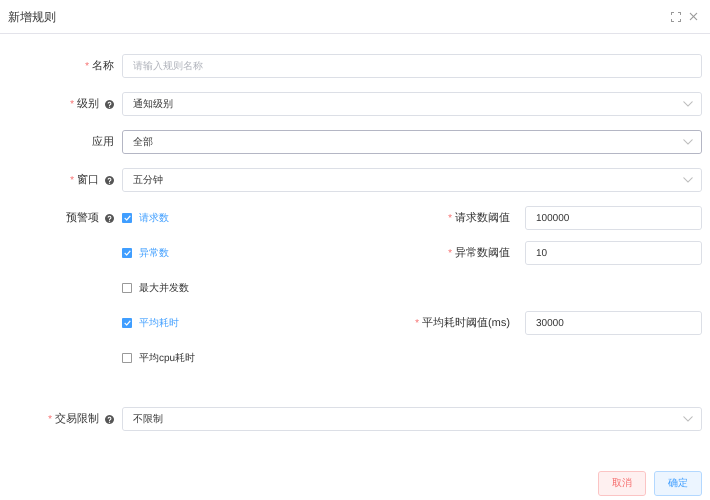 The image size is (710, 500). I want to click on threshold-field: 30000, so click(613, 323).